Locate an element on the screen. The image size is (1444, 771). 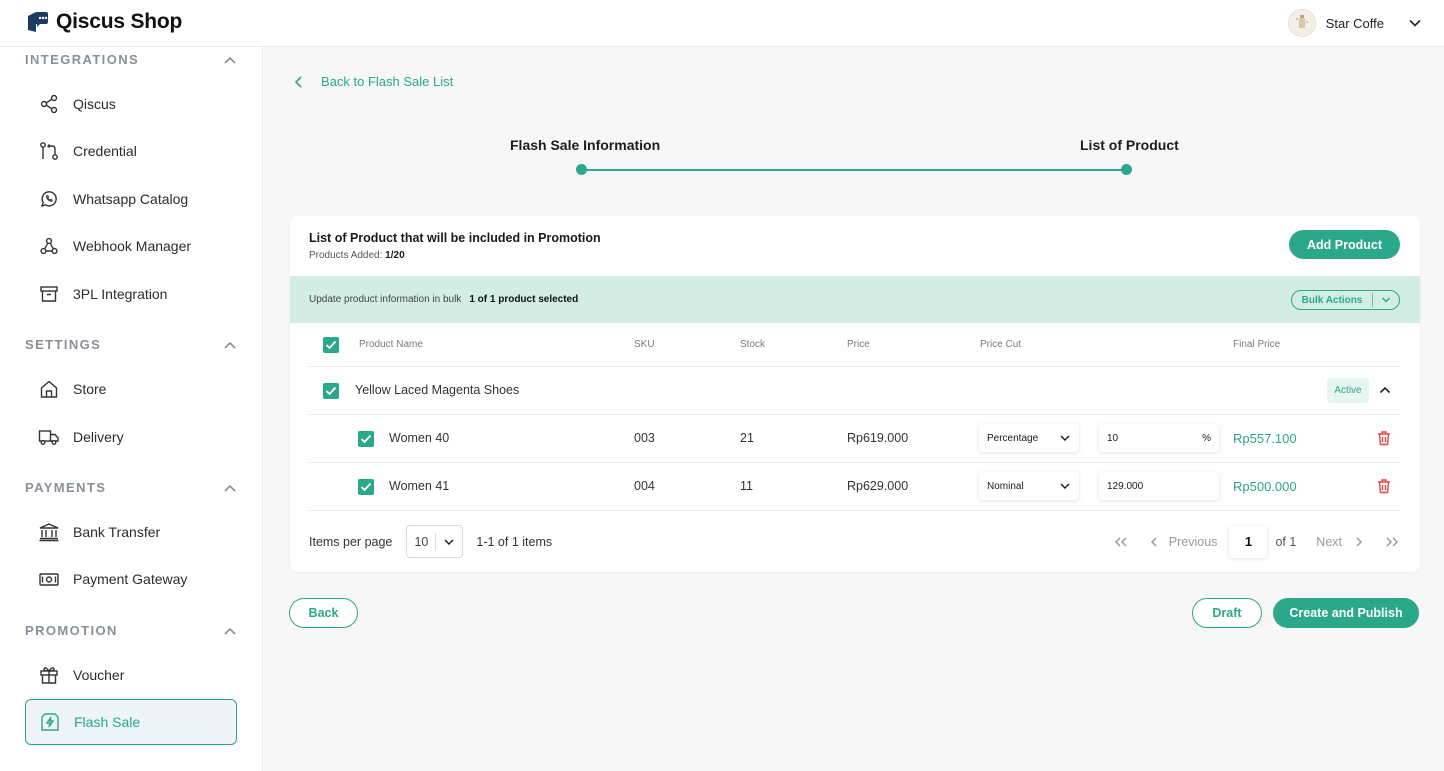
section-integrations: INTEGRATIONS is located at coordinates (131, 59).